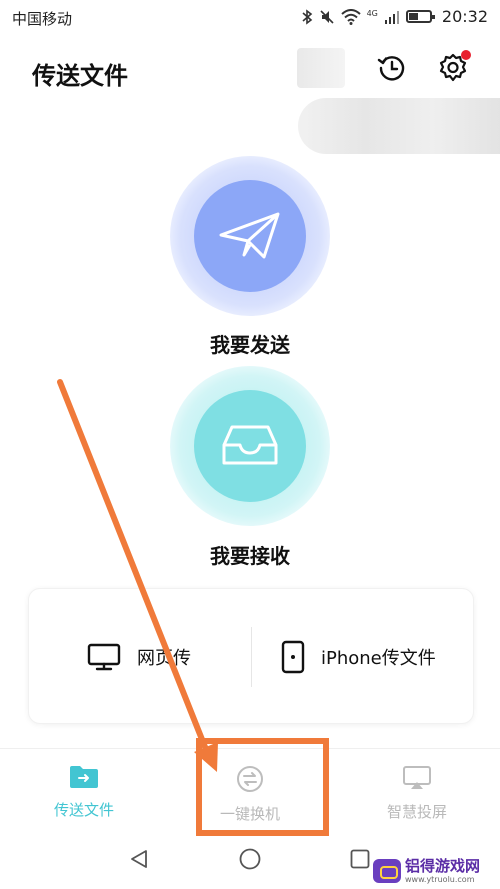  I want to click on battery-icon, so click(420, 16).